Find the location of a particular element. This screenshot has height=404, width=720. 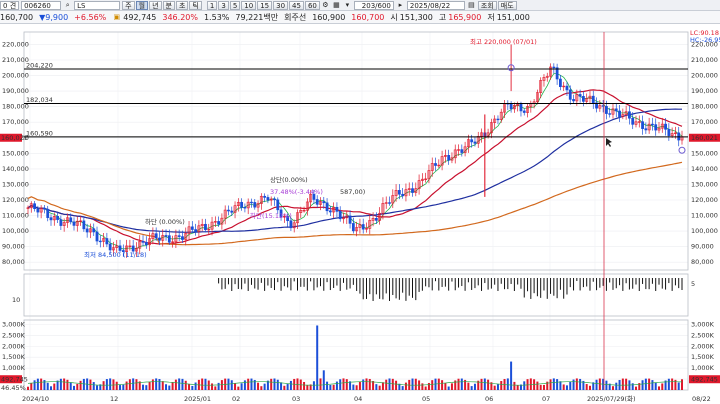

settings-icon: ⚙ is located at coordinates (325, 5).